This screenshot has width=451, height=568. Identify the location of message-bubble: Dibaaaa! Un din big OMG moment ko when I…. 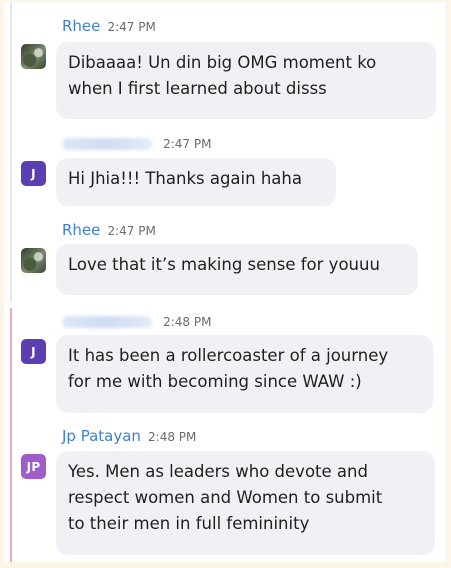
(246, 80).